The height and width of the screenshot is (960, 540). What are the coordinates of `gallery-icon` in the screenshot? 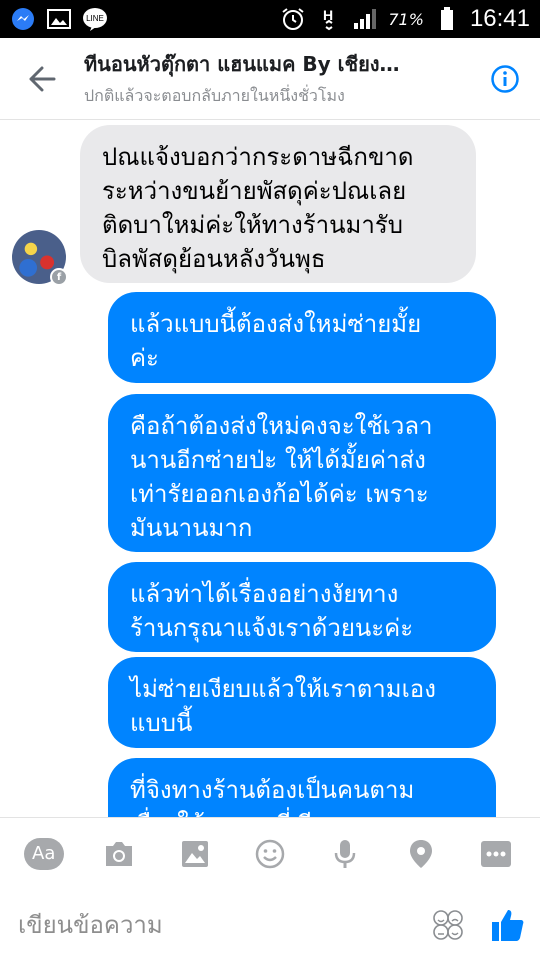 It's located at (59, 19).